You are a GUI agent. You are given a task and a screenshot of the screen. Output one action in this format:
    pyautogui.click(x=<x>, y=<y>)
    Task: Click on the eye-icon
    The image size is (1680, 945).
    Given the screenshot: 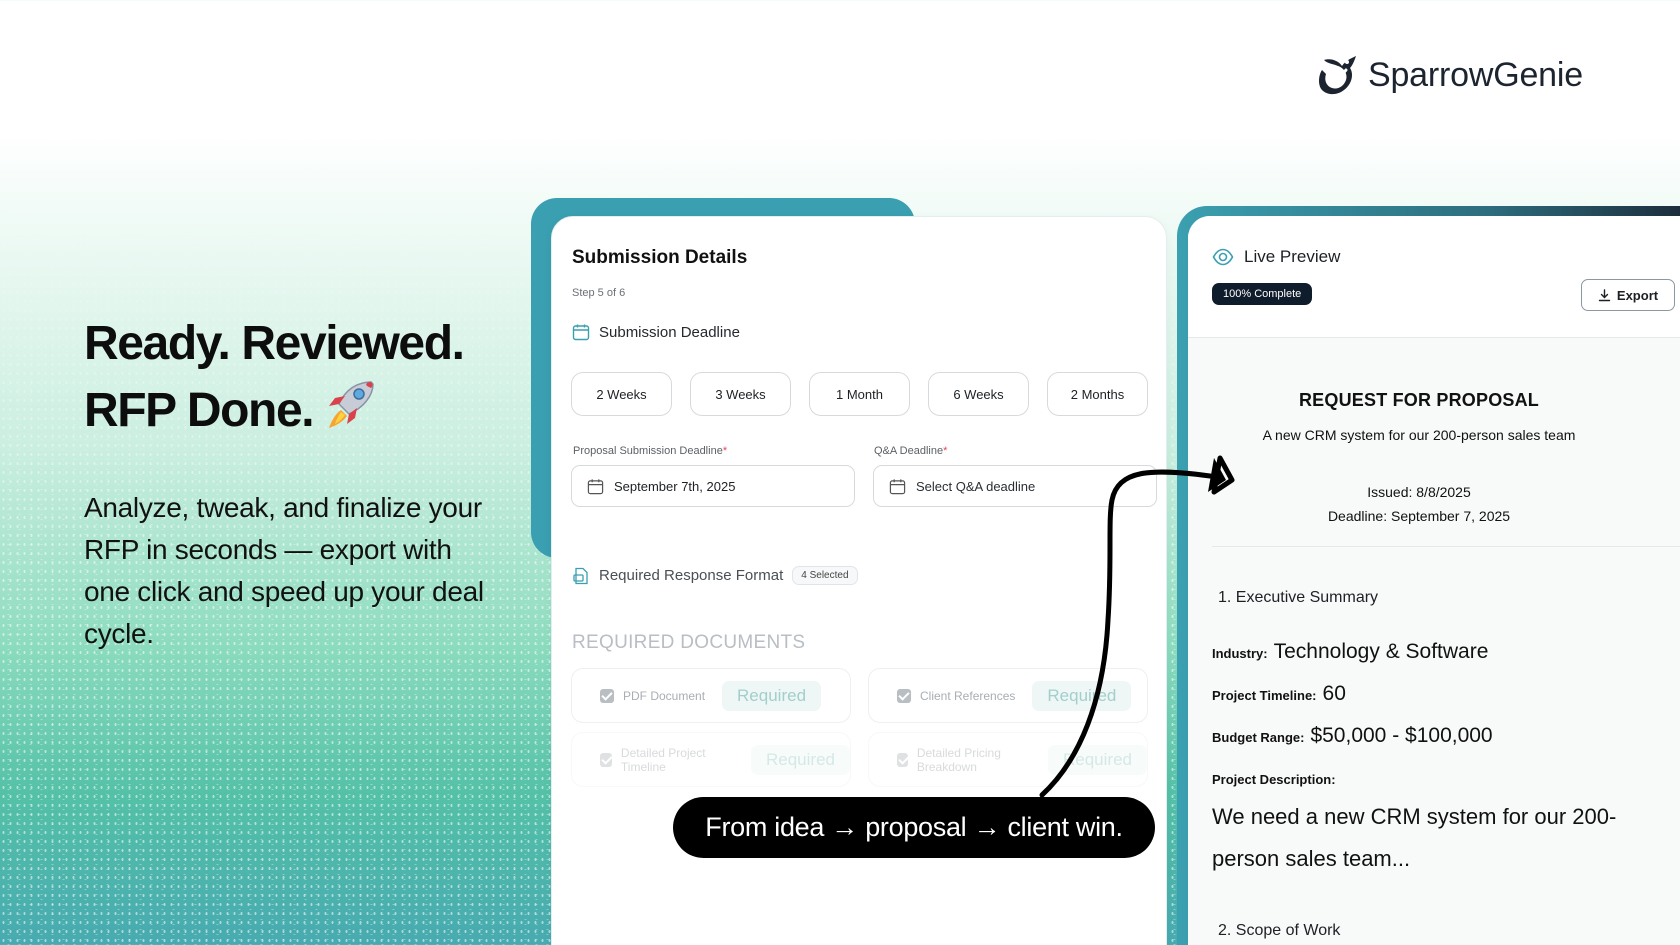 What is the action you would take?
    pyautogui.click(x=1223, y=257)
    